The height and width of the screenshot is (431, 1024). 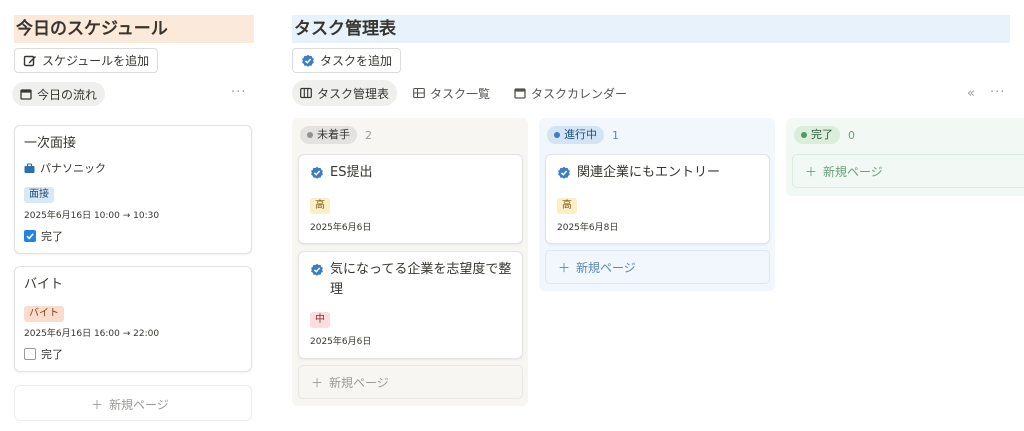 What do you see at coordinates (353, 93) in the screenshot?
I see `tab-label: タスク管理表` at bounding box center [353, 93].